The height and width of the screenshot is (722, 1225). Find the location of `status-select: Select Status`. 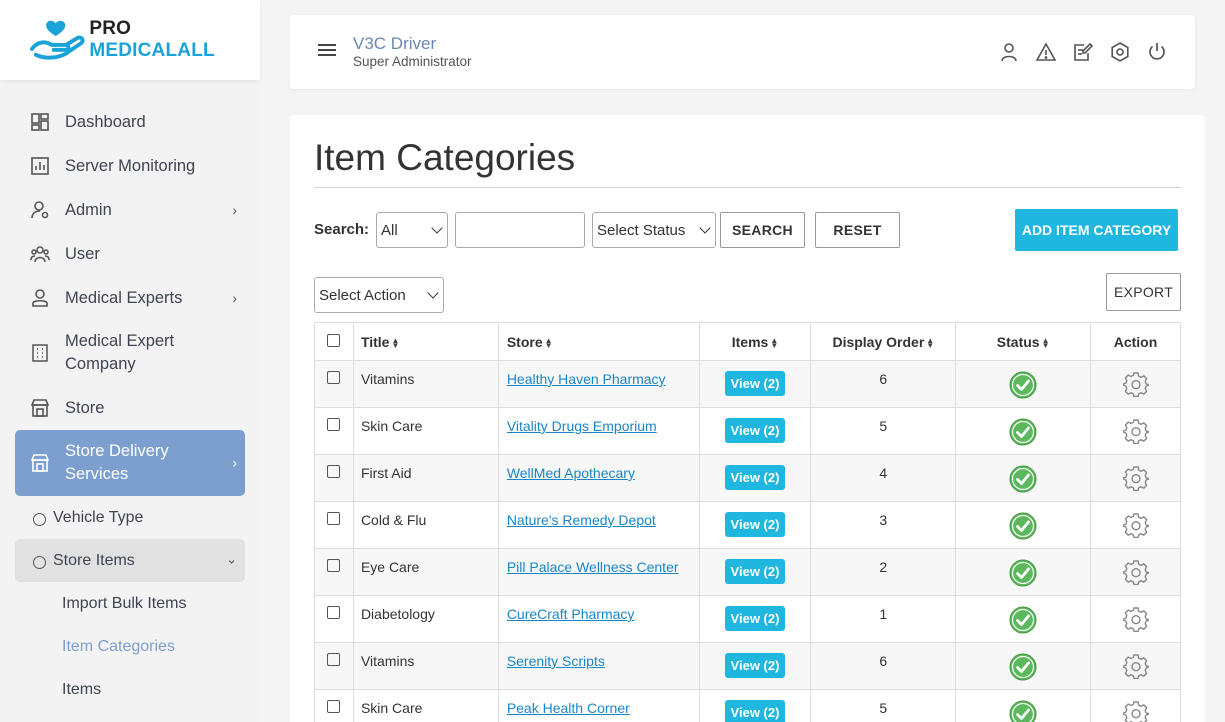

status-select: Select Status is located at coordinates (654, 230).